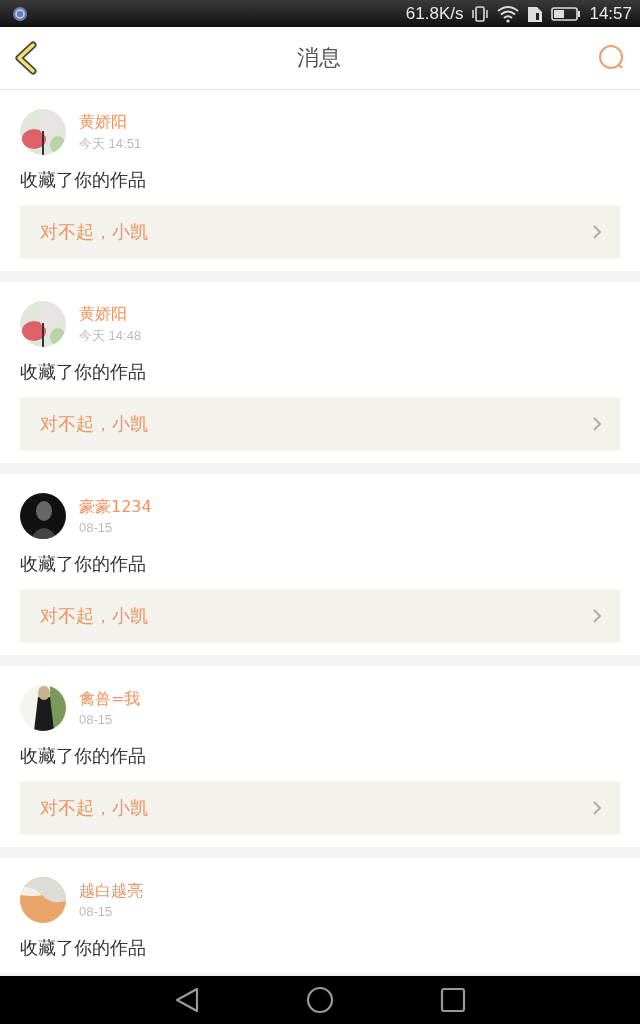  I want to click on app-icon, so click(20, 13).